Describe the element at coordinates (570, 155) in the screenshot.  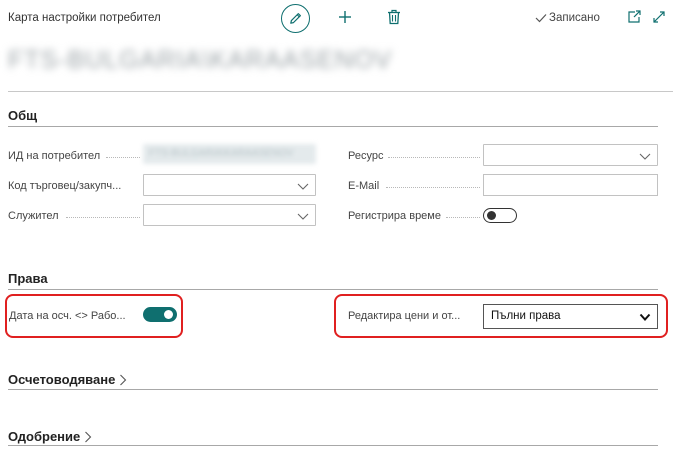
I see `resource-select` at that location.